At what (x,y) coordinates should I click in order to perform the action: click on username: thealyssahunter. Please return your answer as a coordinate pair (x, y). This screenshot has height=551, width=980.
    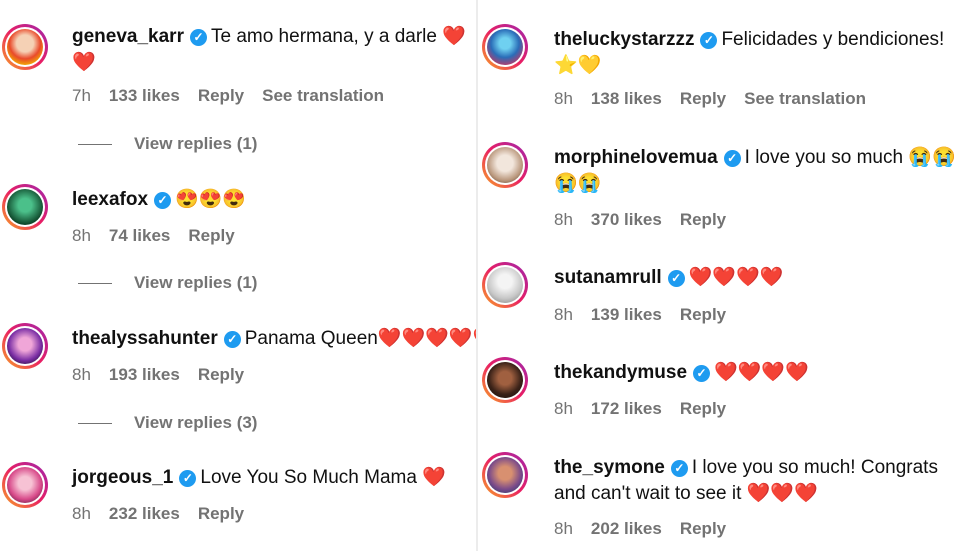
    Looking at the image, I should click on (145, 338).